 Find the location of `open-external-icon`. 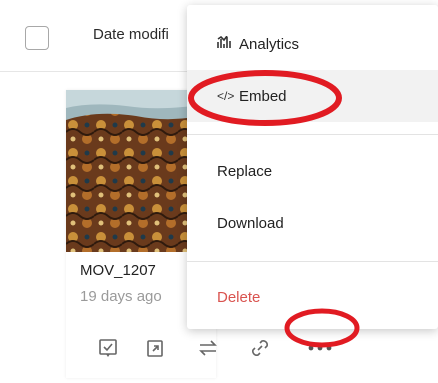

open-external-icon is located at coordinates (155, 348).